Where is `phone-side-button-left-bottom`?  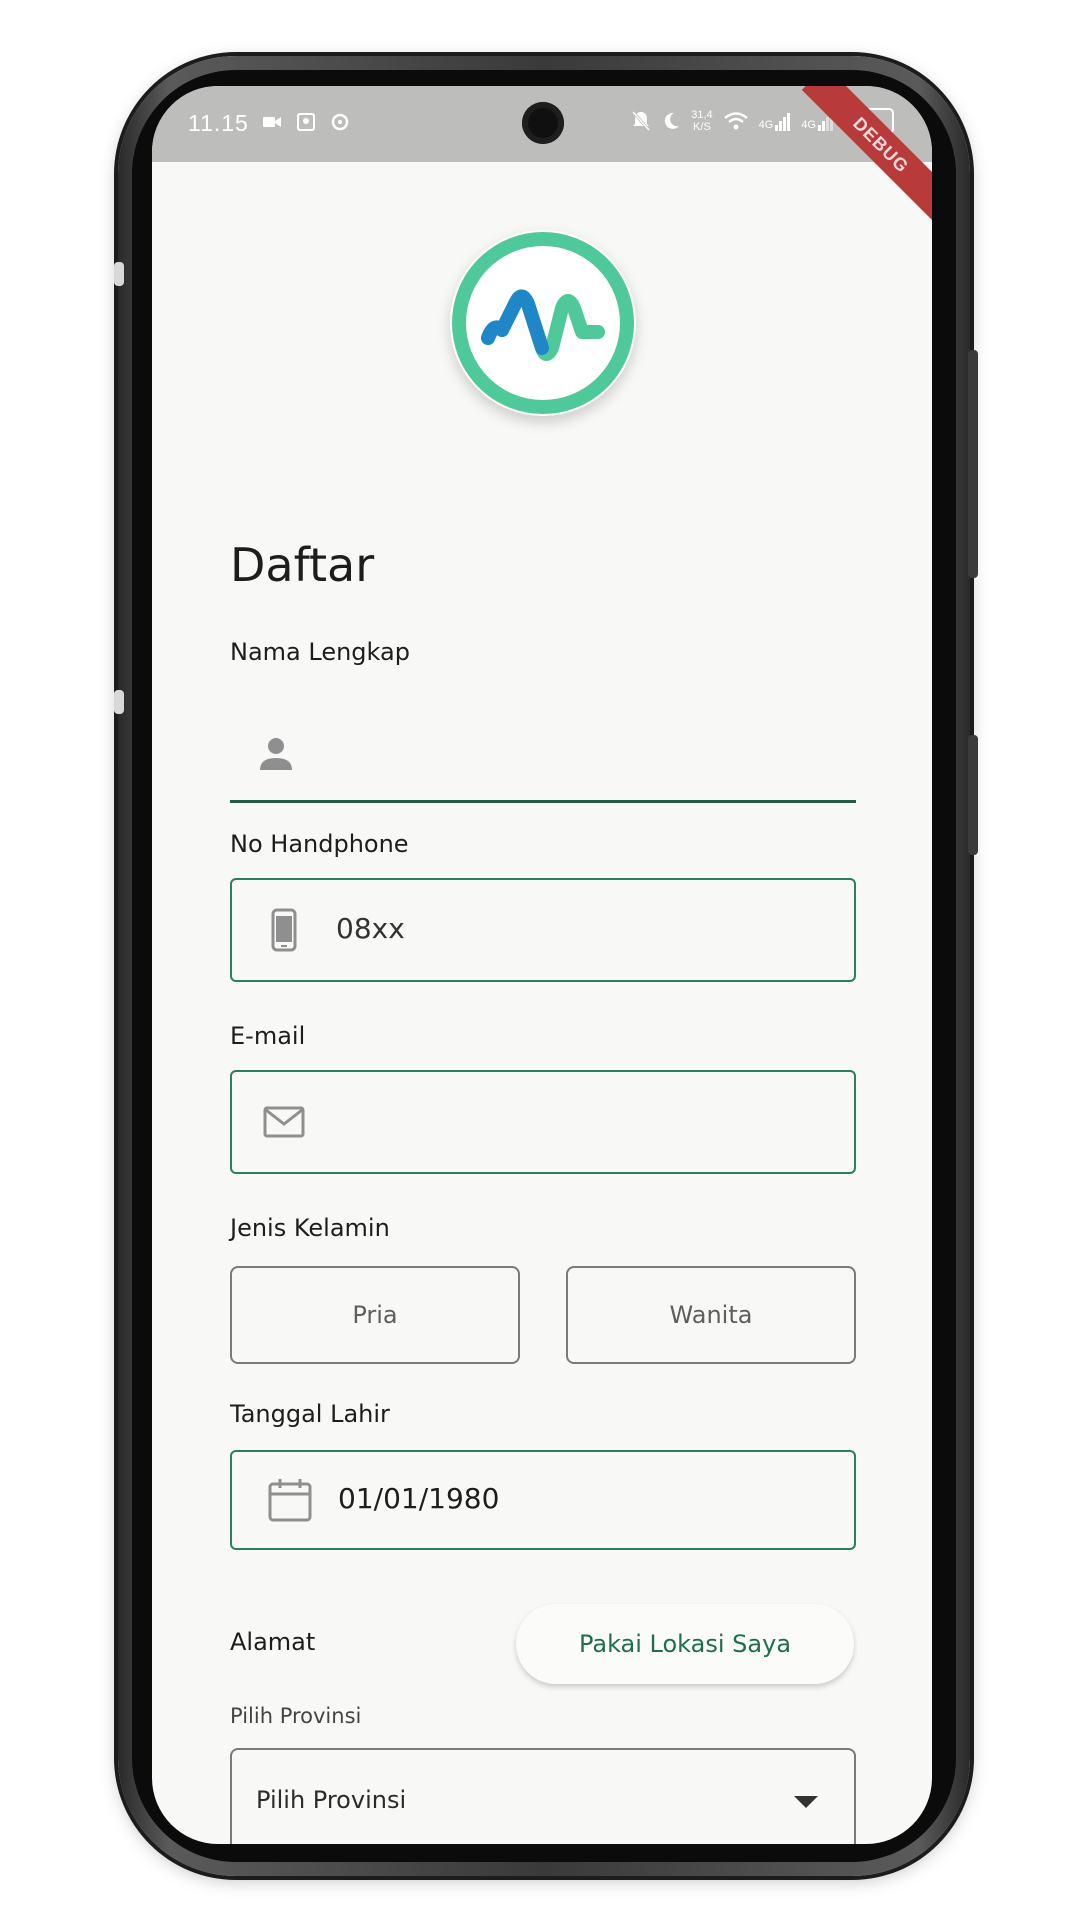
phone-side-button-left-bottom is located at coordinates (119, 702).